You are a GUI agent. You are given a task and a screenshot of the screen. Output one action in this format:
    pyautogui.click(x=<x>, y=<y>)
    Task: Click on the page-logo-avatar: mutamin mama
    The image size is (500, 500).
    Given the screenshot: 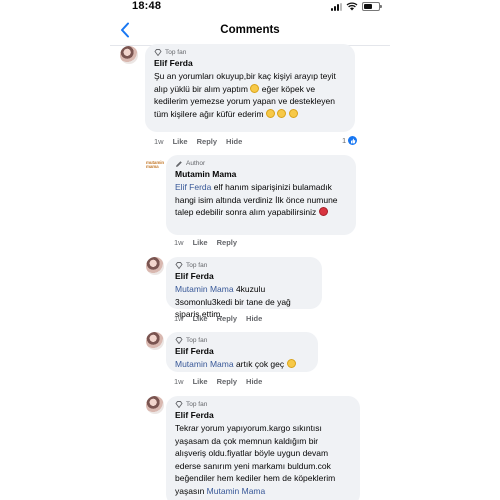 What is the action you would take?
    pyautogui.click(x=155, y=165)
    